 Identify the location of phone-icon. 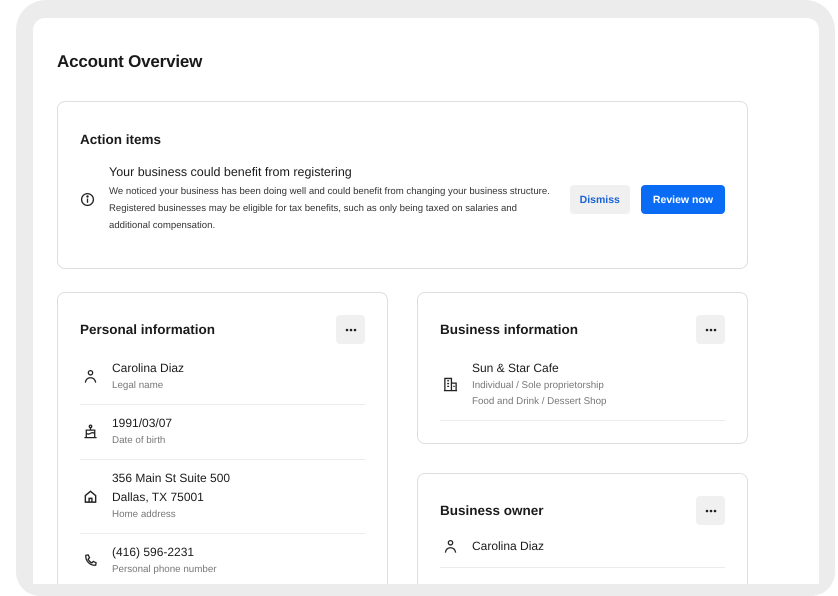
(90, 560).